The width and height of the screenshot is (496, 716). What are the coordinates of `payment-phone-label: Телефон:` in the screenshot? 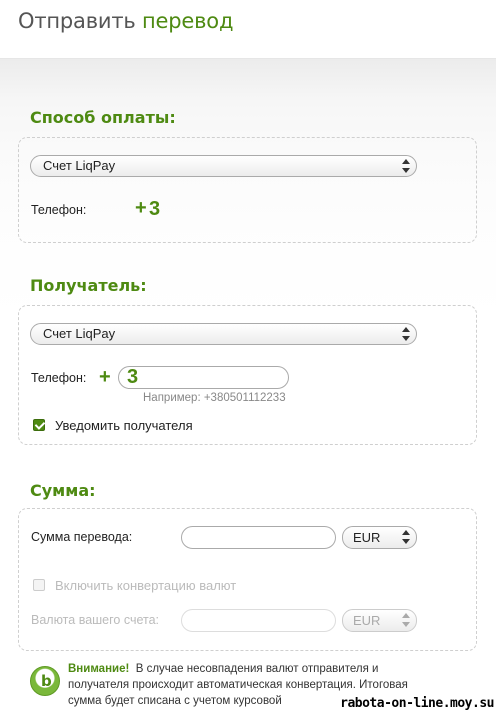 It's located at (59, 210).